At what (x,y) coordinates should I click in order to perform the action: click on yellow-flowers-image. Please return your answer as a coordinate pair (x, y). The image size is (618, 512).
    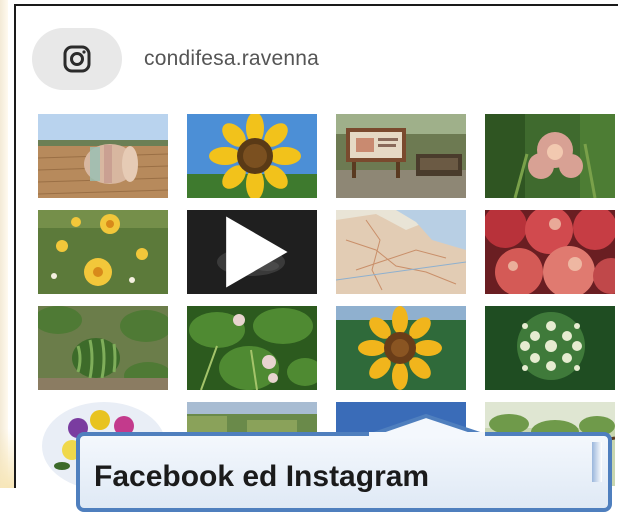
    Looking at the image, I should click on (103, 252).